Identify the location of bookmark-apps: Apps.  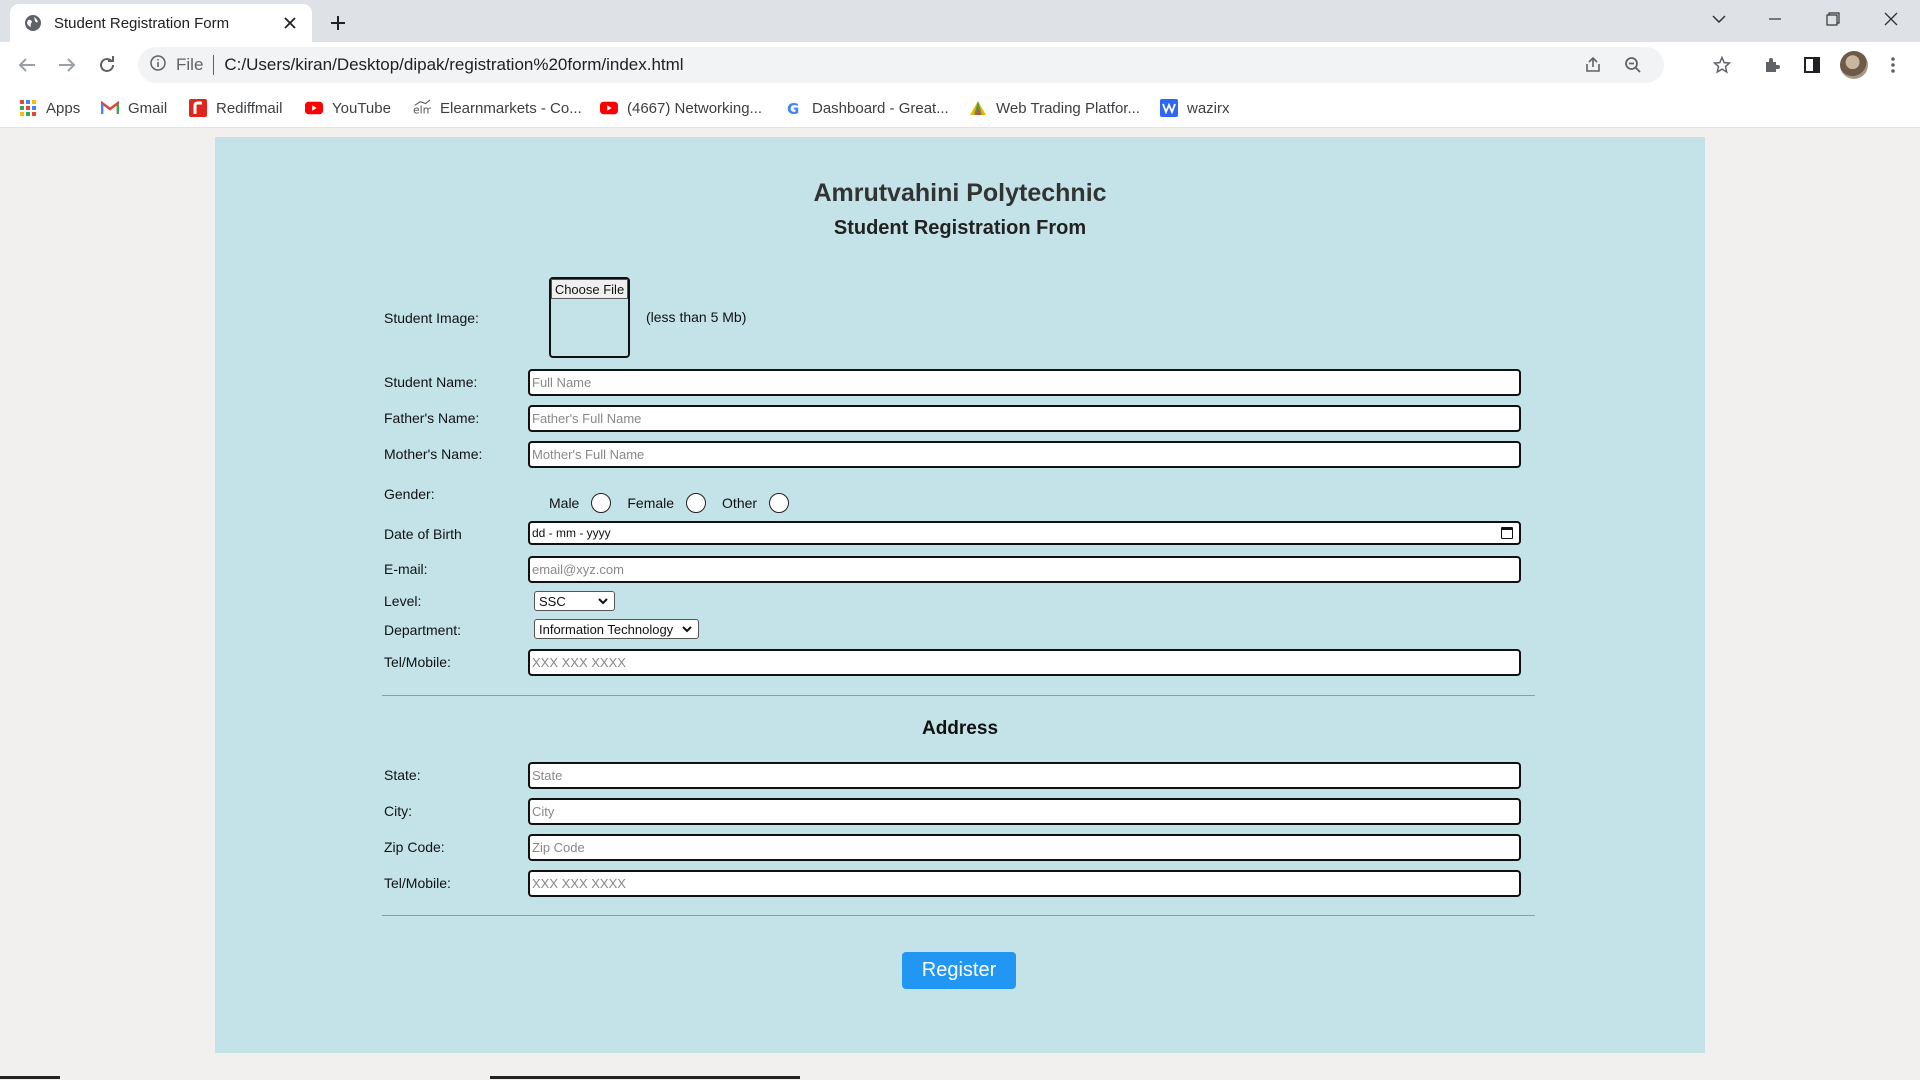
(49, 108).